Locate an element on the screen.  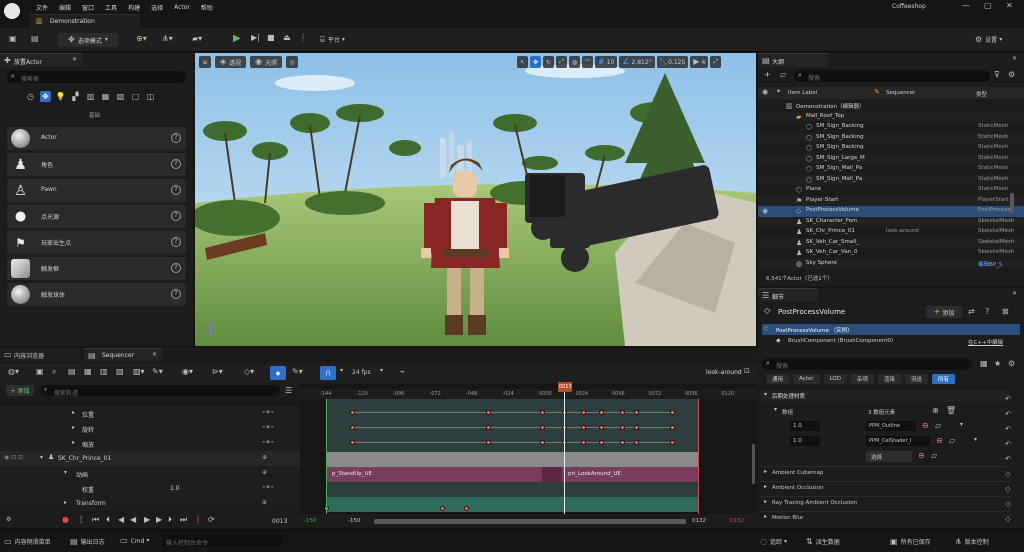
outliner-row: ◉ ◇ PostProcessVolume PostProcess is located at coordinates (891, 211).